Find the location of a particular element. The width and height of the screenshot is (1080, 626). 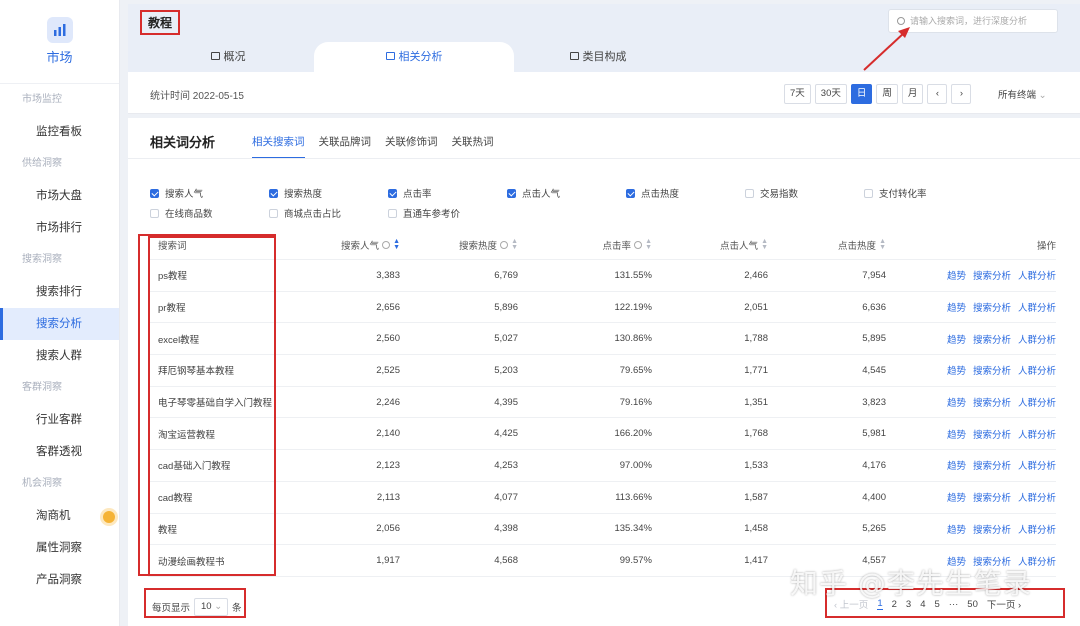

sidebar-item: 市场大盘 is located at coordinates (59, 196).